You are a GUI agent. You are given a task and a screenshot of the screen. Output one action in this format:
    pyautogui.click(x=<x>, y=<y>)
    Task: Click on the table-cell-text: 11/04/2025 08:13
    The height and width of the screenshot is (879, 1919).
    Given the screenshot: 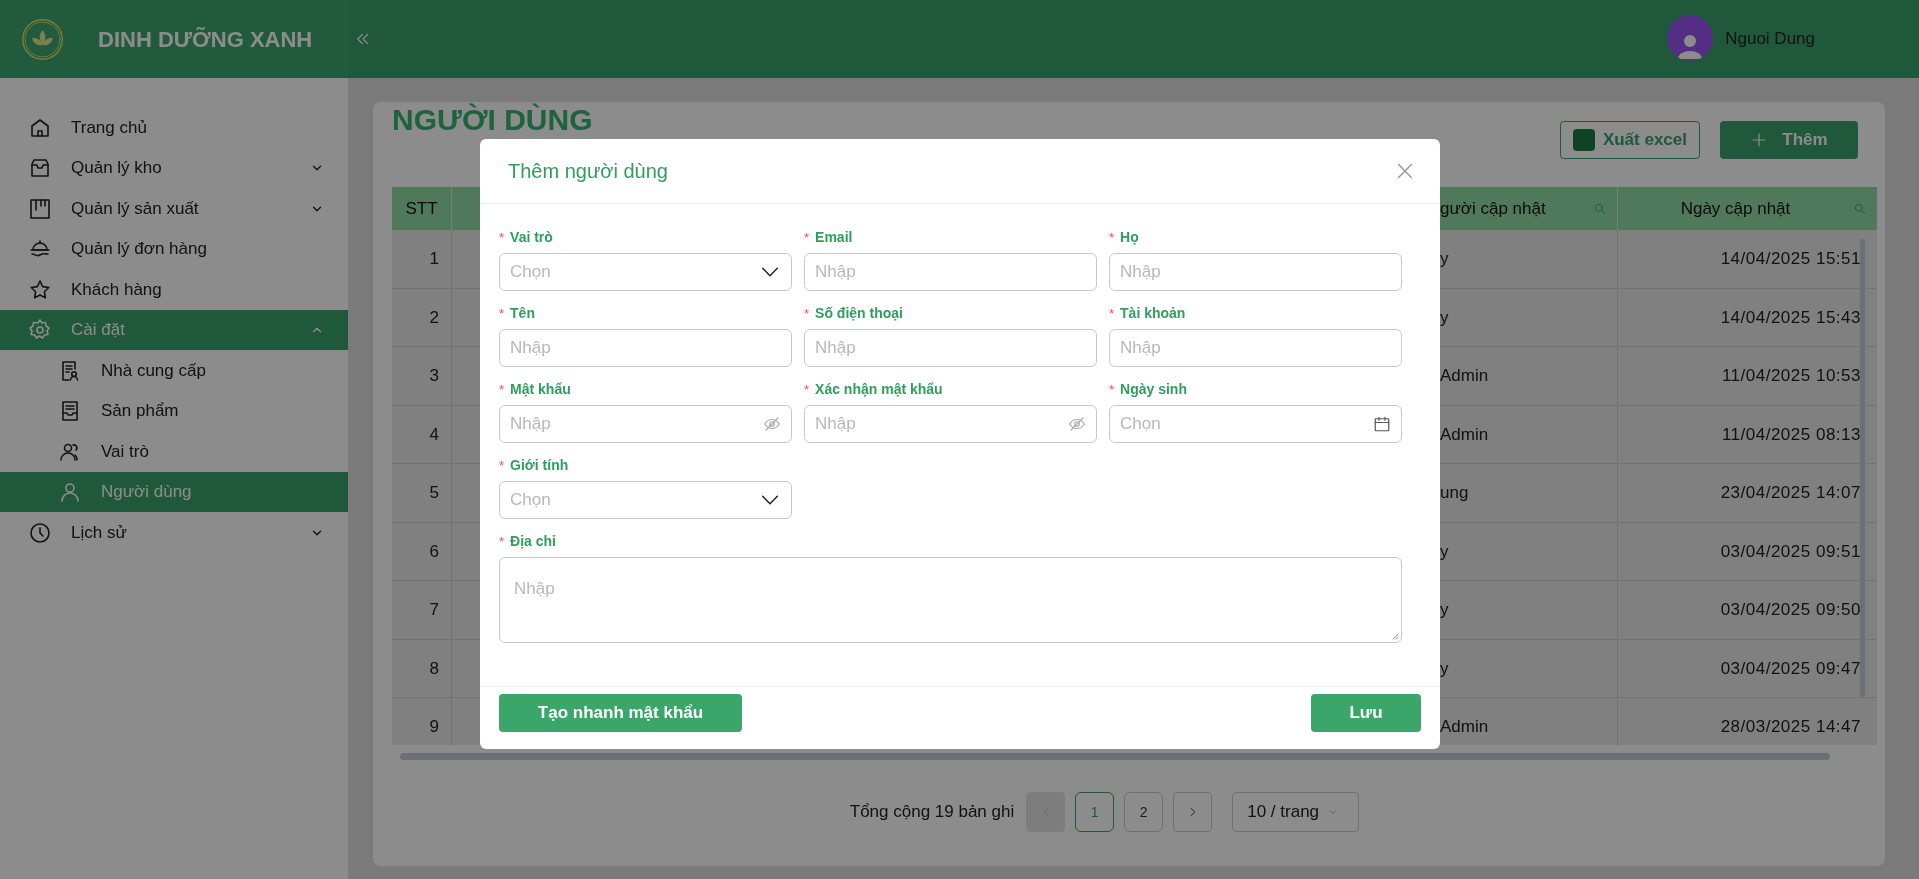 What is the action you would take?
    pyautogui.click(x=1790, y=434)
    